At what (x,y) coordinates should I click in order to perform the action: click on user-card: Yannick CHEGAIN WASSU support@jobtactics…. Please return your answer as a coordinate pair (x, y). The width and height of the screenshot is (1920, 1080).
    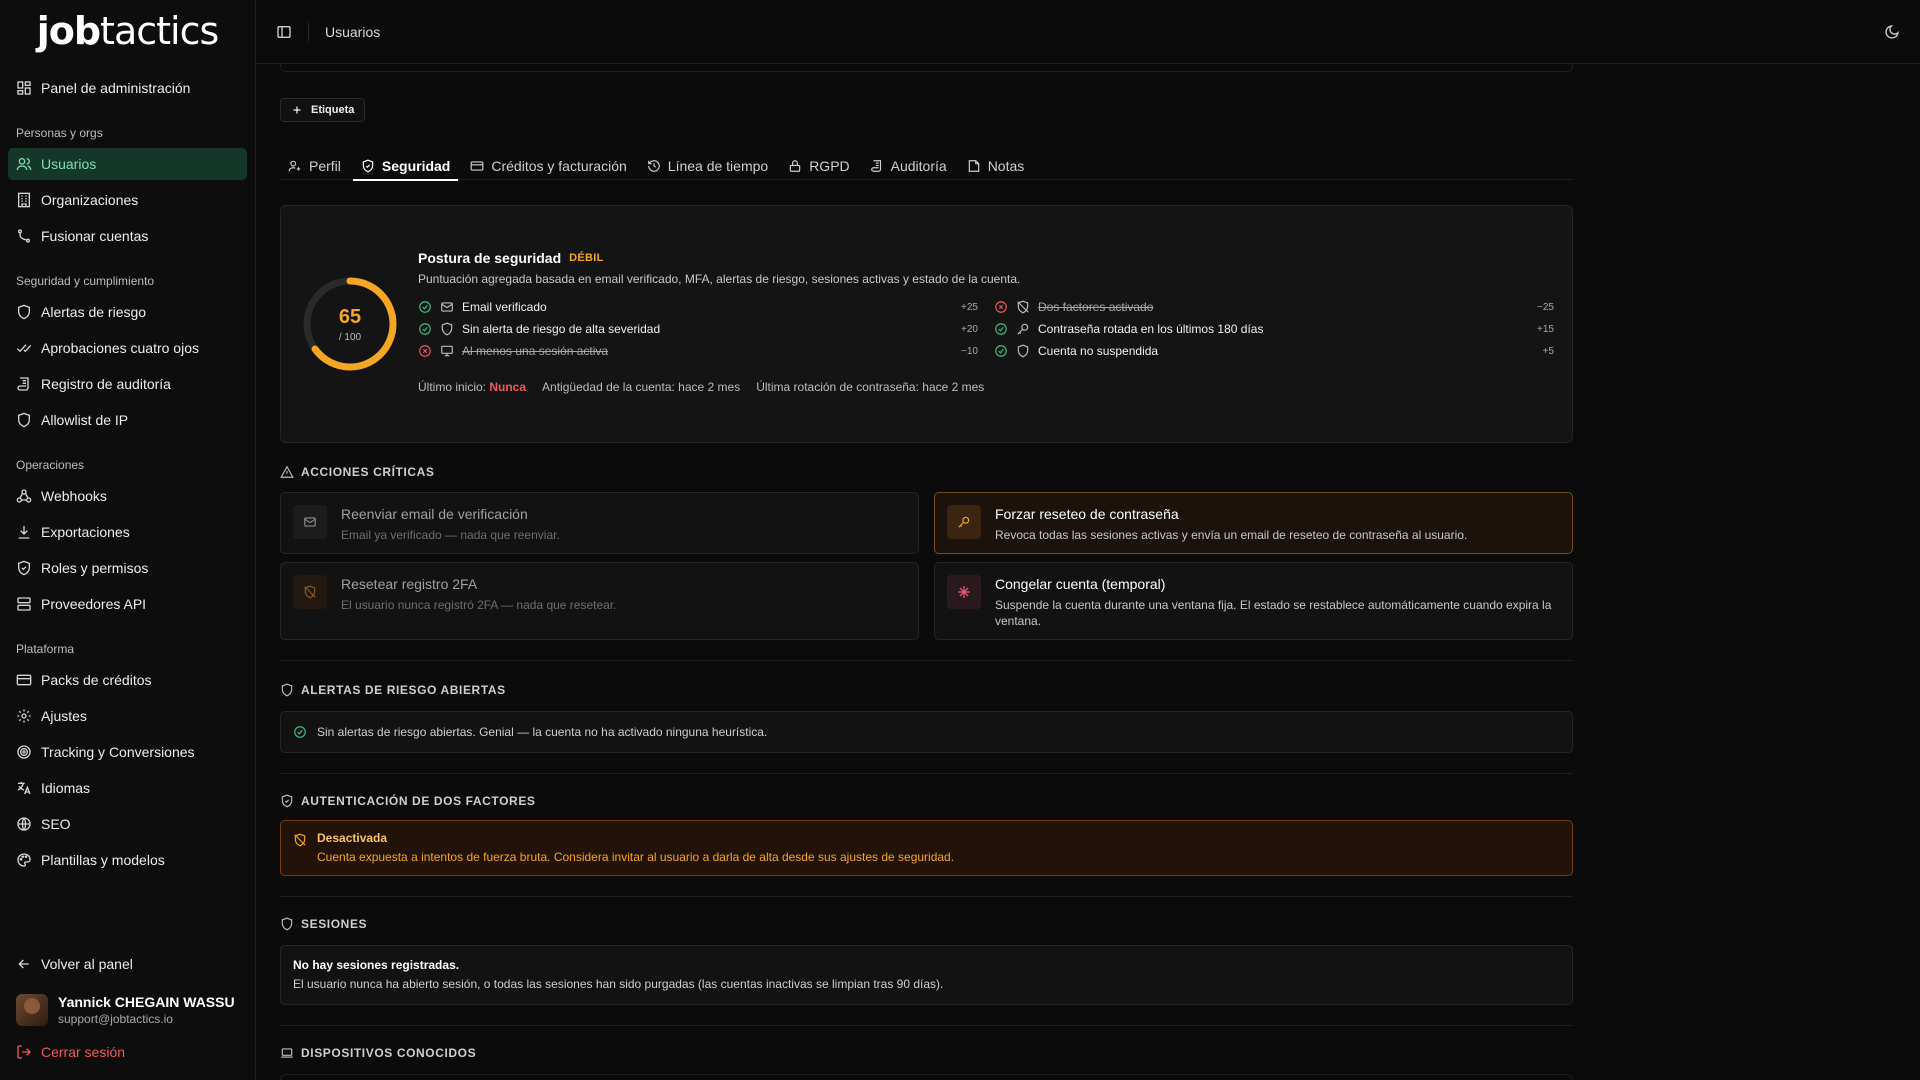
    Looking at the image, I should click on (127, 1010).